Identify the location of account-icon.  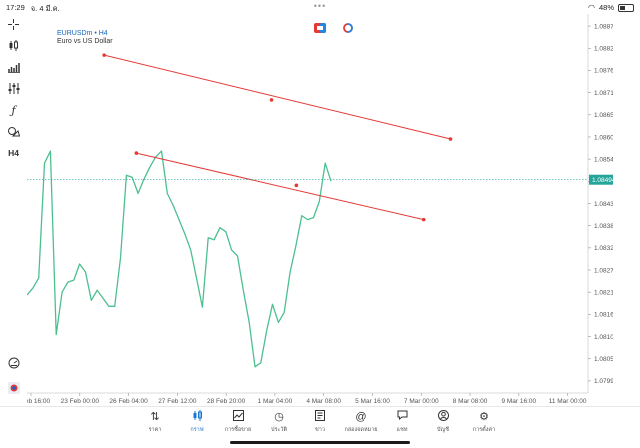
(443, 417).